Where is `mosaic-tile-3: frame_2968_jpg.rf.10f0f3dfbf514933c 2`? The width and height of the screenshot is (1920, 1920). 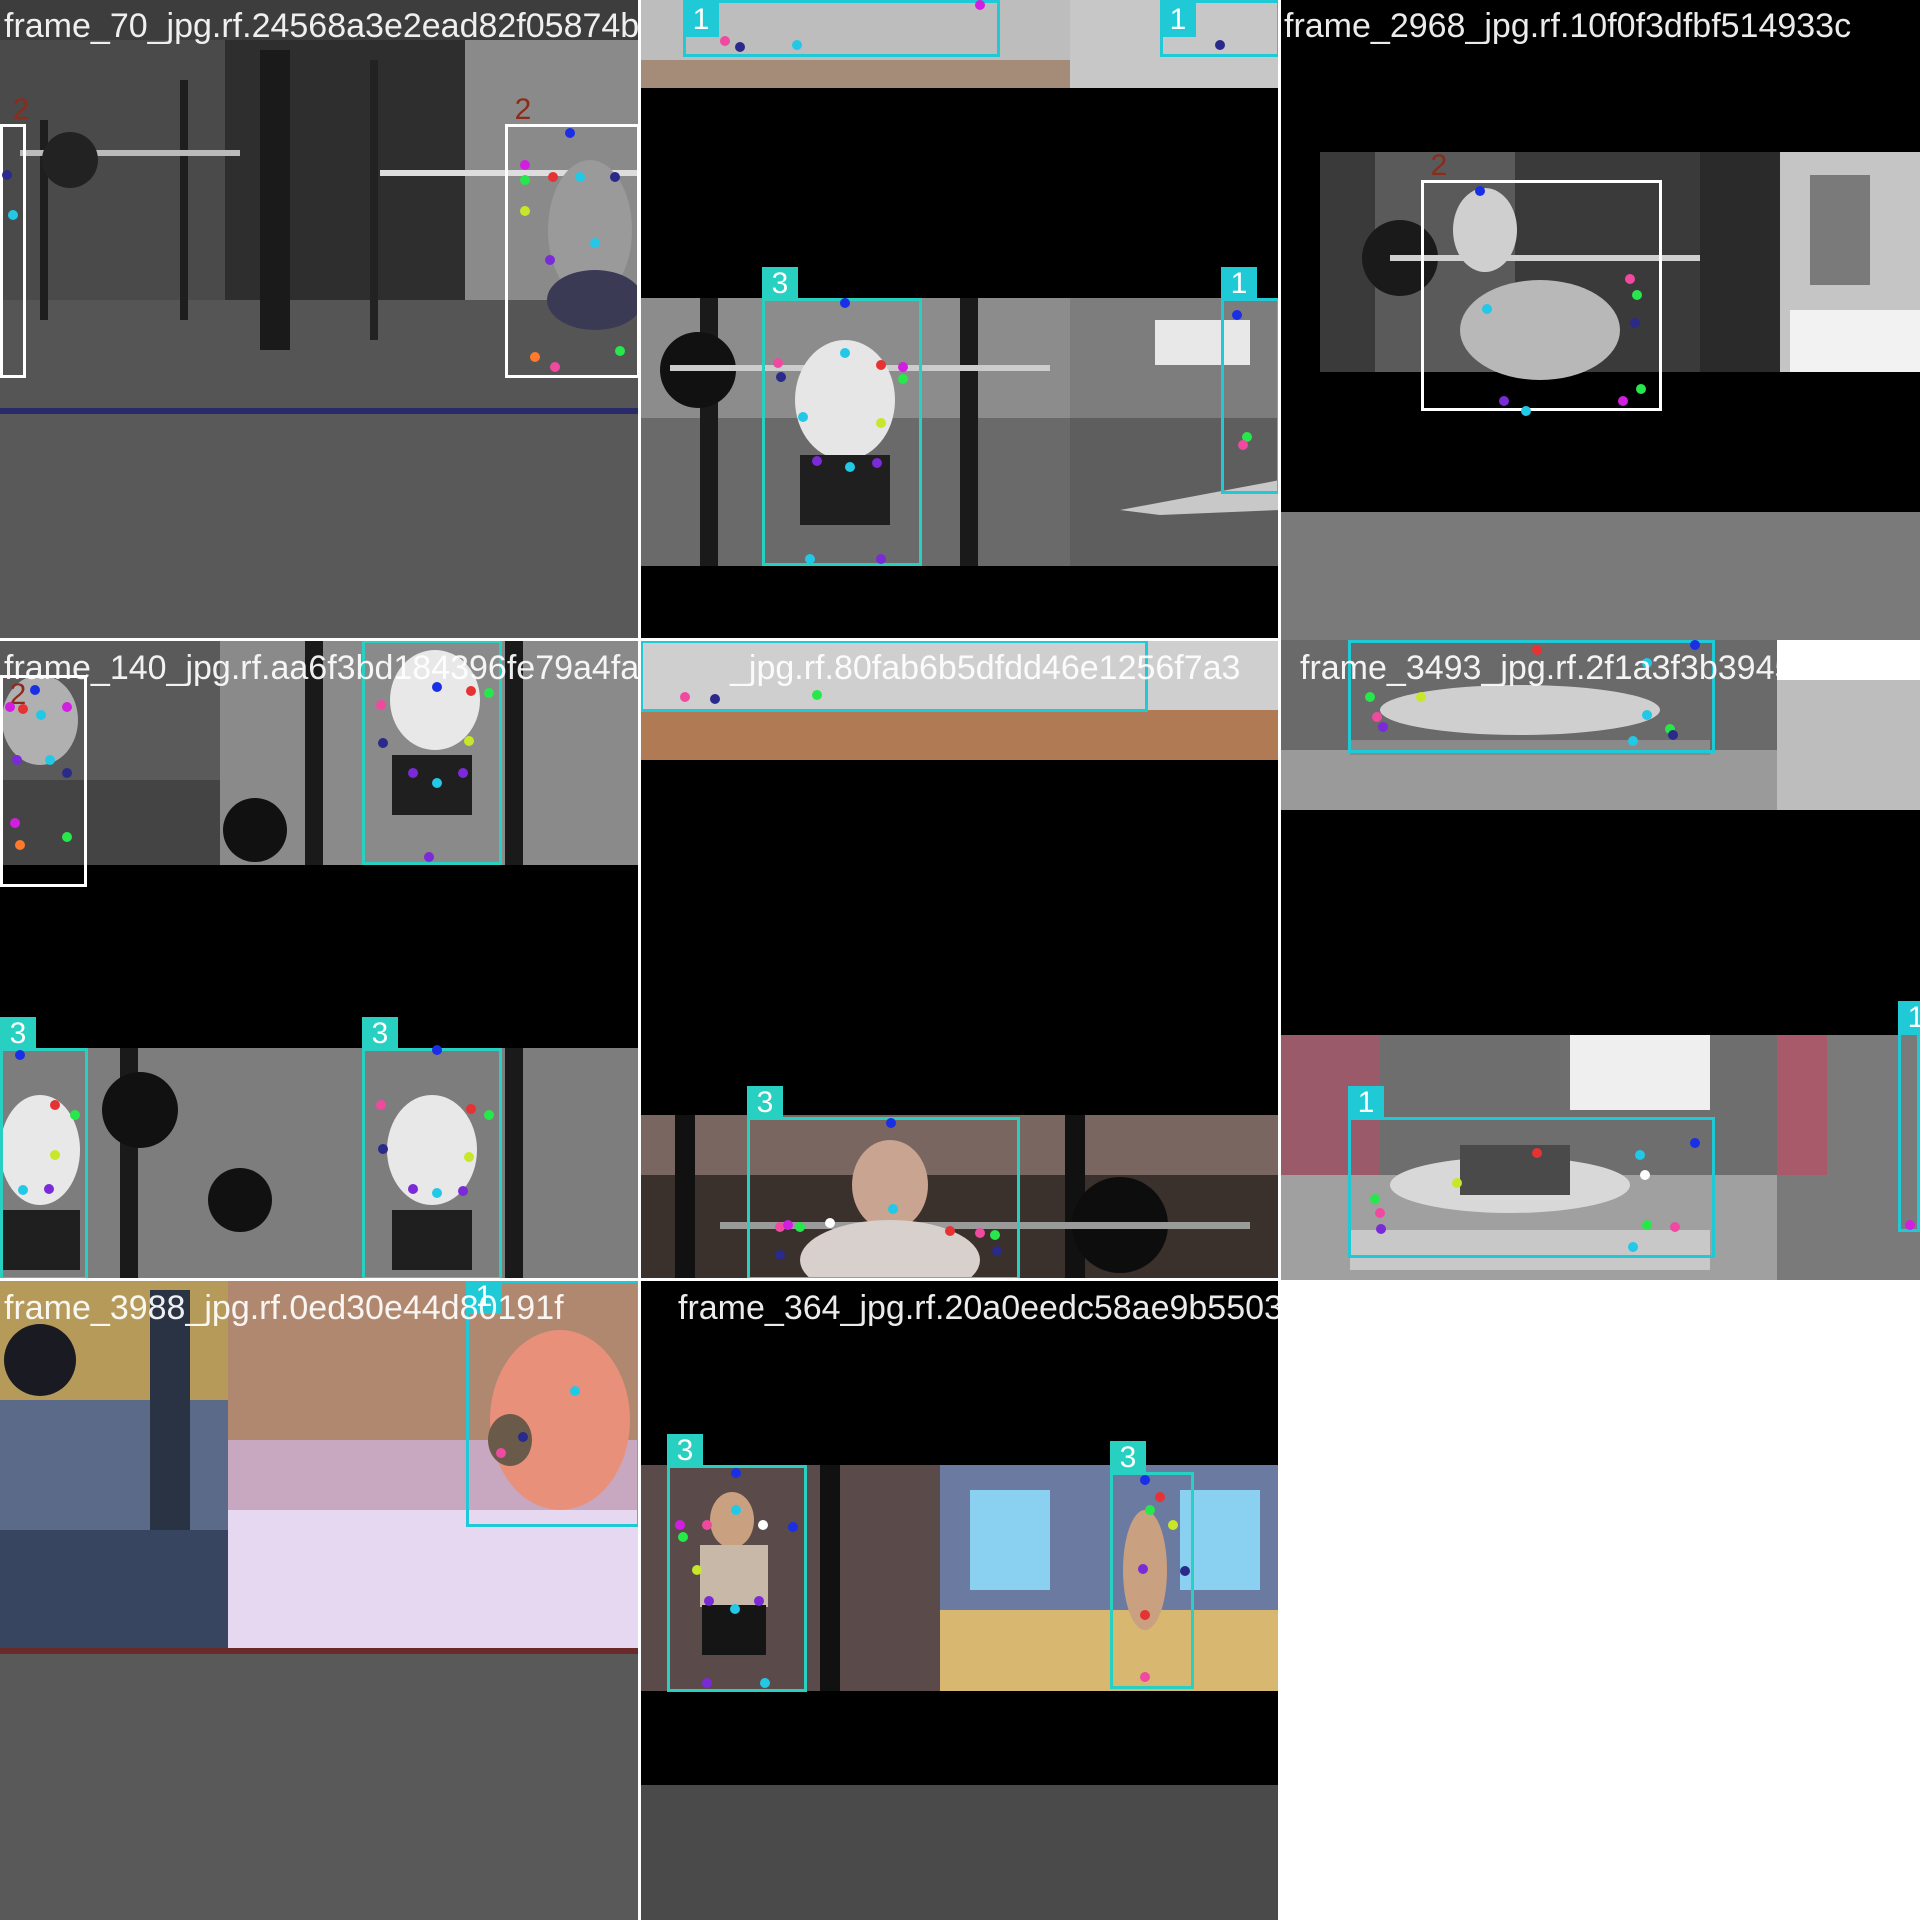 mosaic-tile-3: frame_2968_jpg.rf.10f0f3dfbf514933c 2 is located at coordinates (1600, 320).